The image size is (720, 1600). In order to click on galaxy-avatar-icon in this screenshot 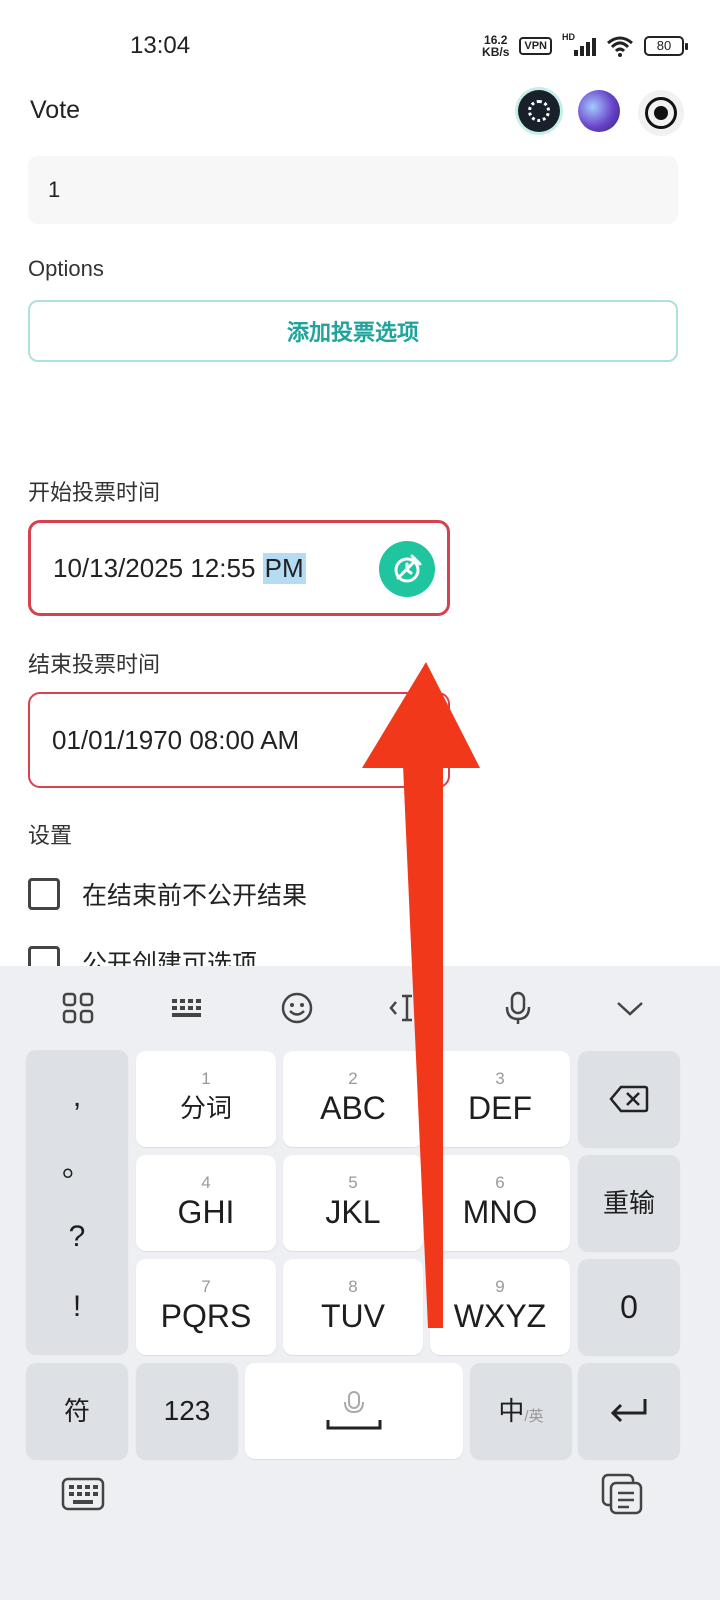, I will do `click(599, 111)`.